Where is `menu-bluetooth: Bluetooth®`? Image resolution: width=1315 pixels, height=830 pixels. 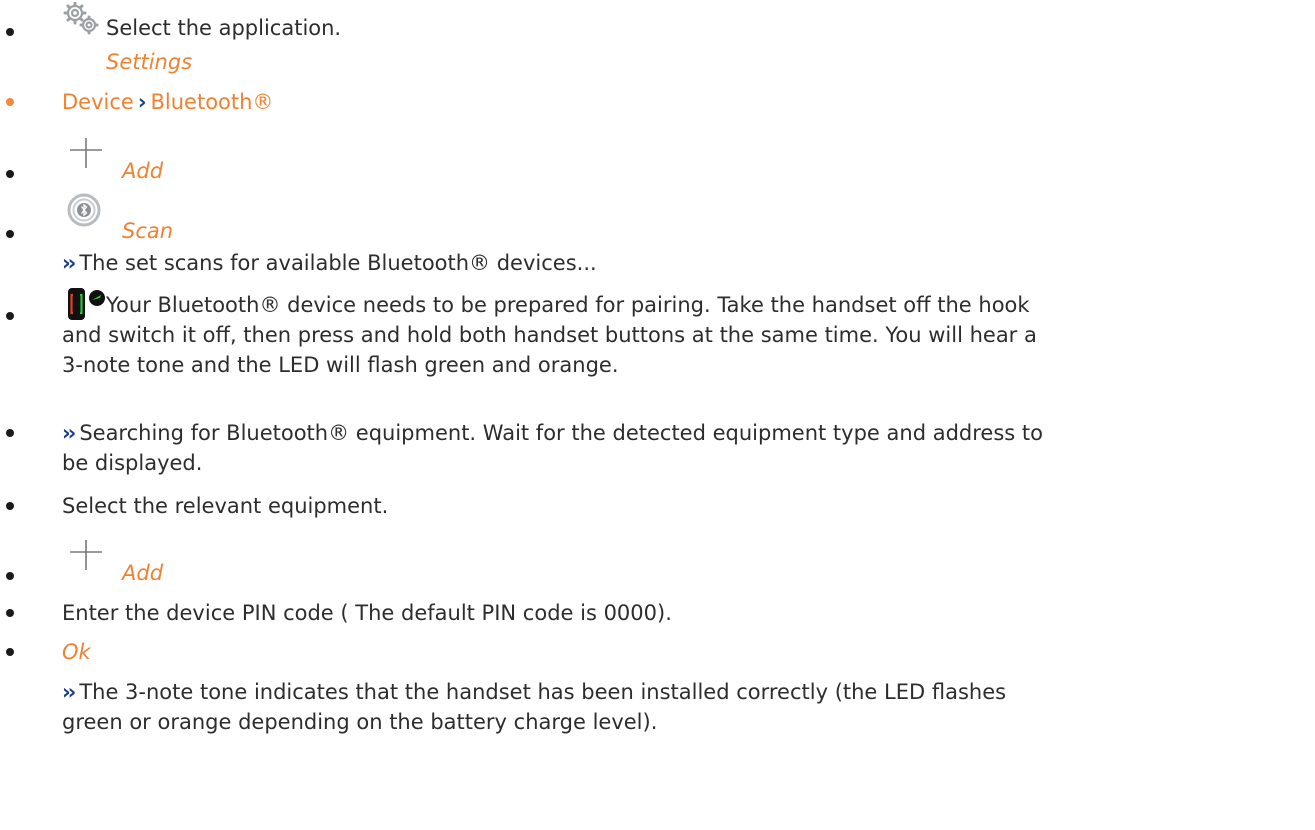 menu-bluetooth: Bluetooth® is located at coordinates (212, 102).